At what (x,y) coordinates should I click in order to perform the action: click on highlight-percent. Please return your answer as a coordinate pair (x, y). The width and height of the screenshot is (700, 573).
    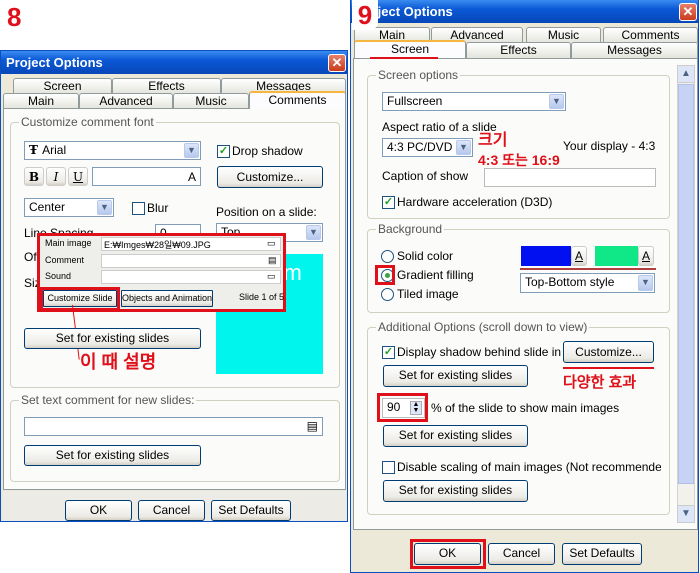
    Looking at the image, I should click on (402, 407).